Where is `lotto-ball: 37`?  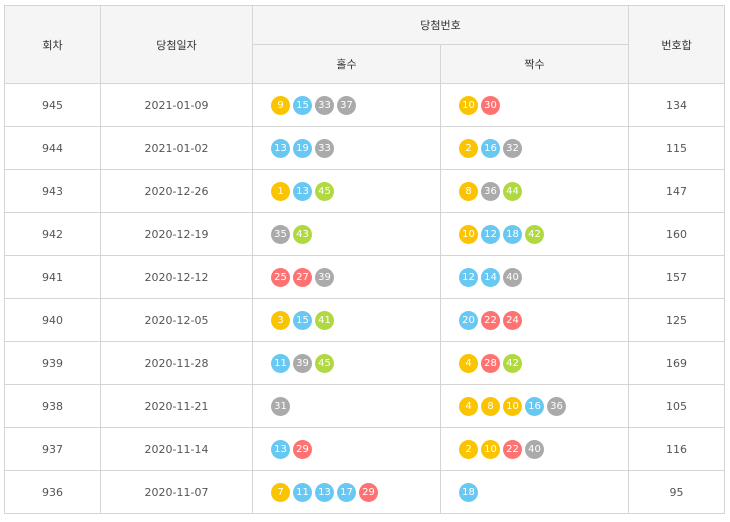 lotto-ball: 37 is located at coordinates (346, 105).